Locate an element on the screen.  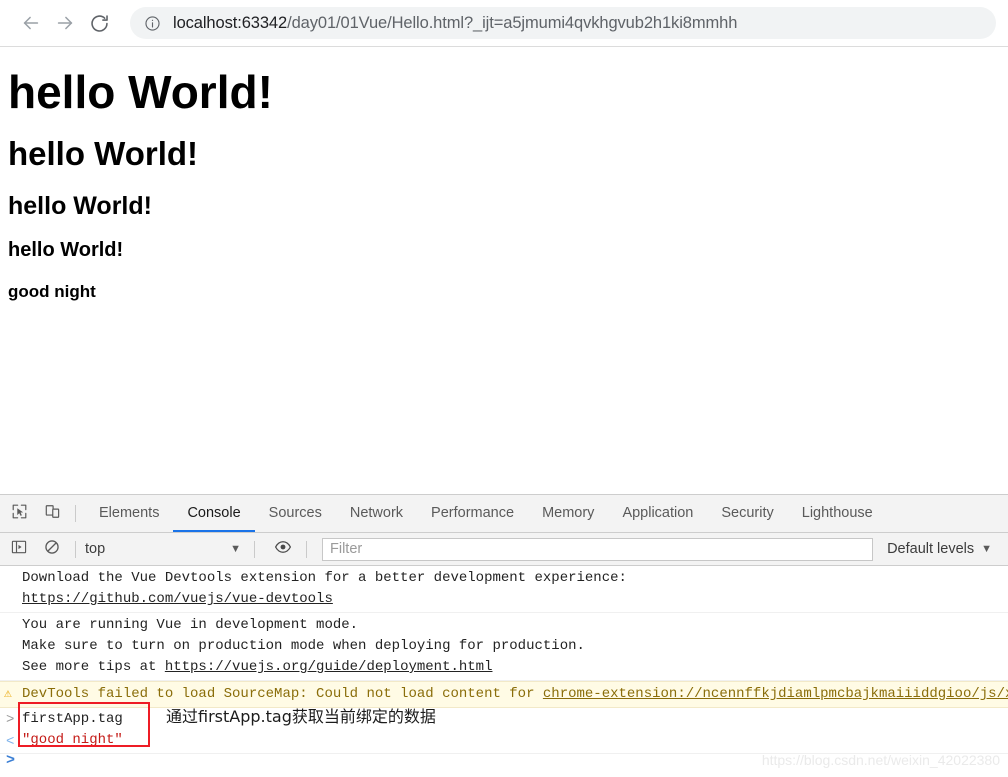
toggle-device-toolbar-button is located at coordinates (52, 514).